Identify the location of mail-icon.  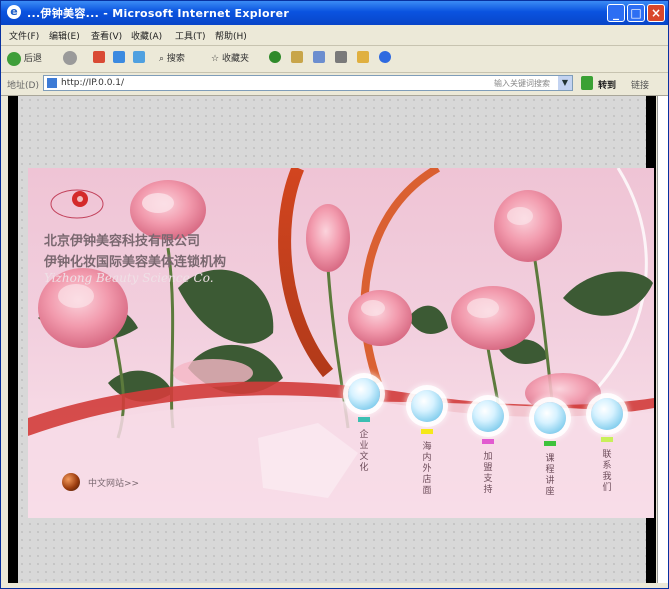
(319, 57).